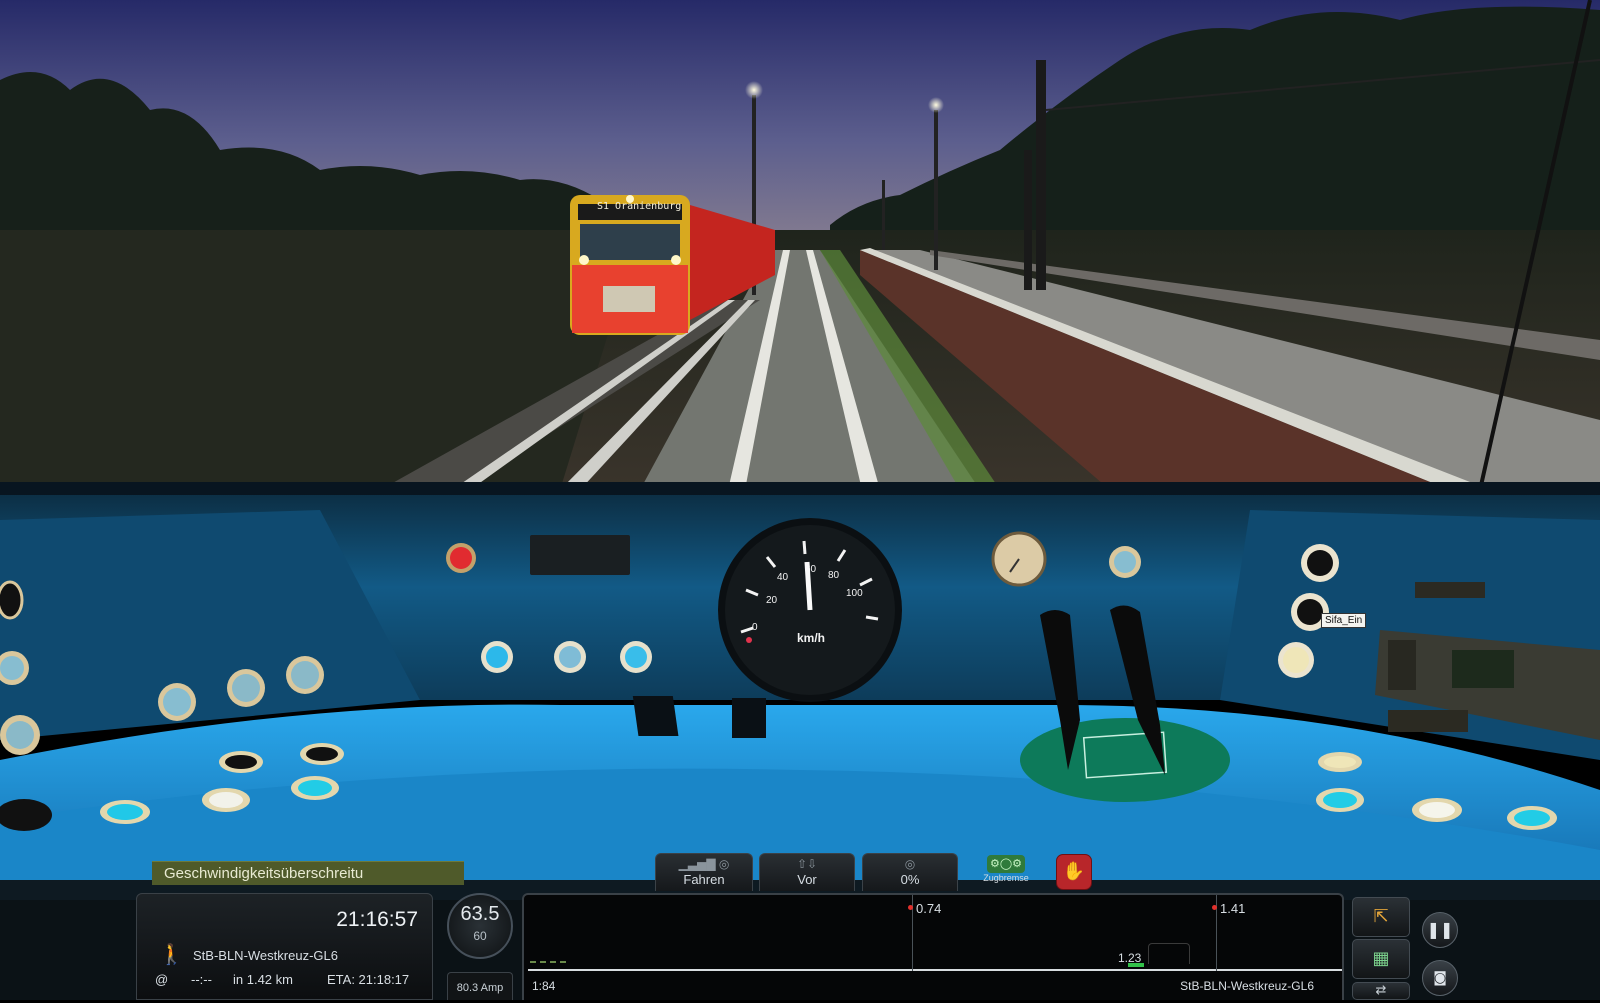  Describe the element at coordinates (1125, 760) in the screenshot. I see `controller-base` at that location.